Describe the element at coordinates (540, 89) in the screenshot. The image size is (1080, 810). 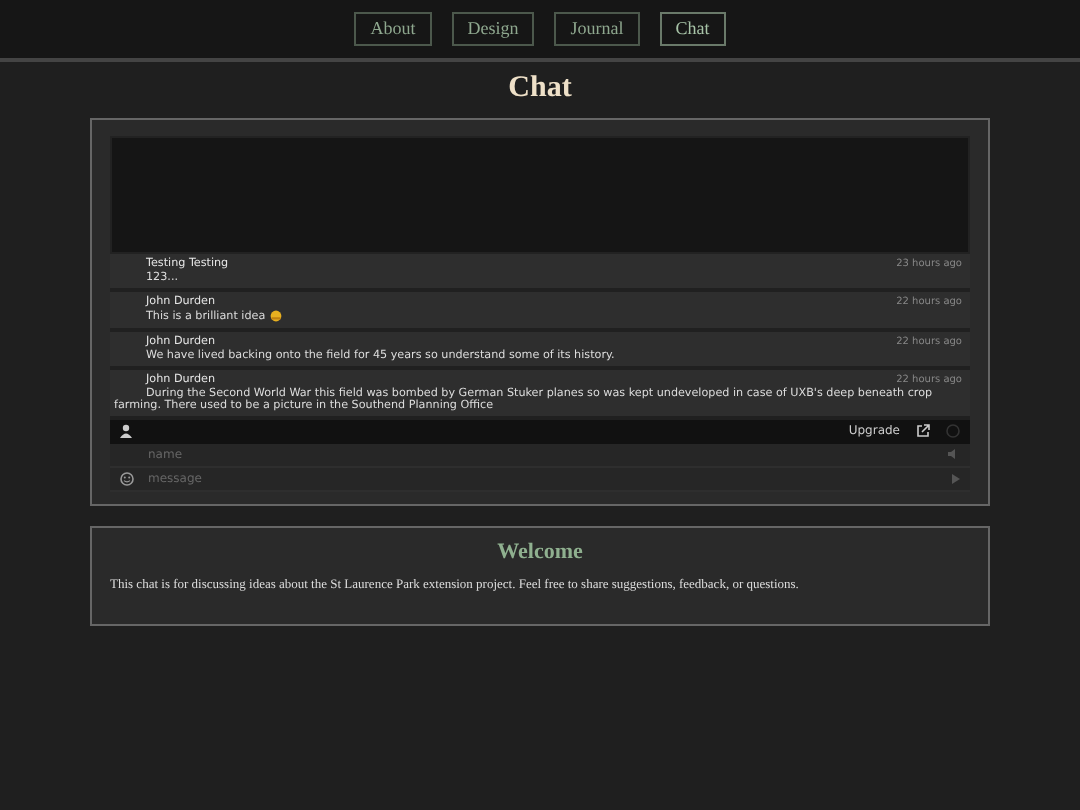
I see `page-title: Chat` at that location.